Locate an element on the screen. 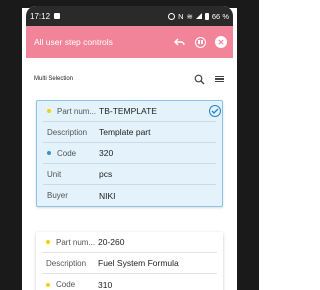 The height and width of the screenshot is (290, 320). menu-button is located at coordinates (219, 79).